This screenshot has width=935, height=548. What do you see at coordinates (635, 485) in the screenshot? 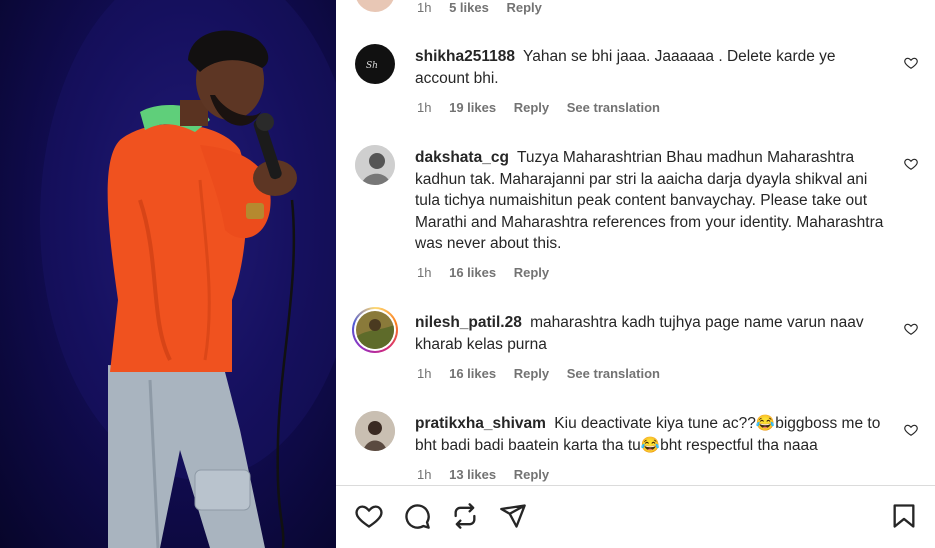
I see `action-bar-divider` at bounding box center [635, 485].